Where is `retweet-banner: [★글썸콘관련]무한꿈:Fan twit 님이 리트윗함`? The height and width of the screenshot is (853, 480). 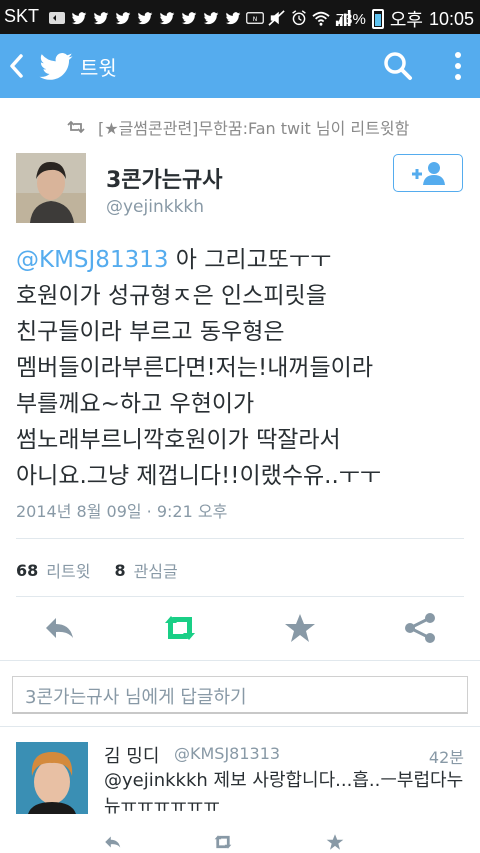 retweet-banner: [★글썸콘관련]무한꿈:Fan twit 님이 리트윗함 is located at coordinates (237, 127).